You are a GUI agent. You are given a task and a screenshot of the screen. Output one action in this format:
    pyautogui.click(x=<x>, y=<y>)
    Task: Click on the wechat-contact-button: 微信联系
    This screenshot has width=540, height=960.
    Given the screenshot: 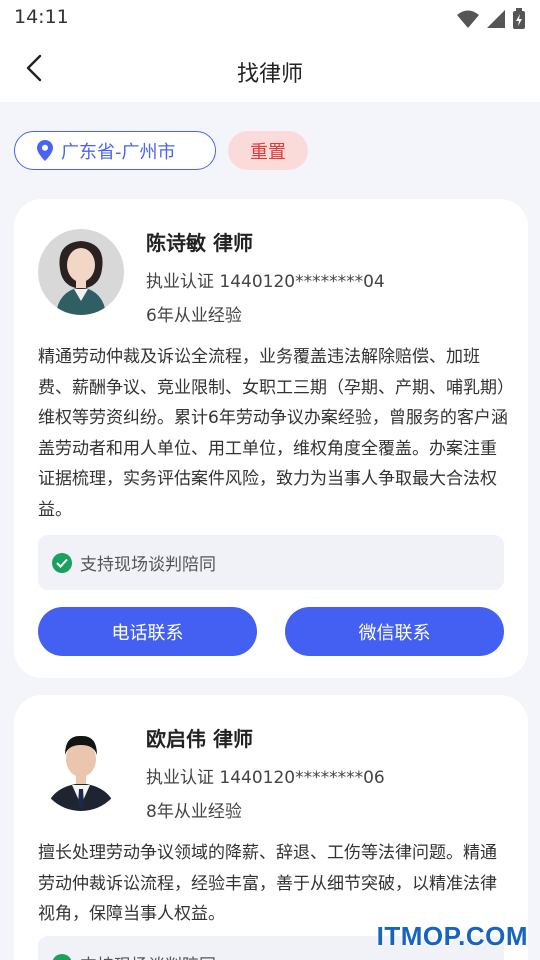 What is the action you would take?
    pyautogui.click(x=394, y=631)
    